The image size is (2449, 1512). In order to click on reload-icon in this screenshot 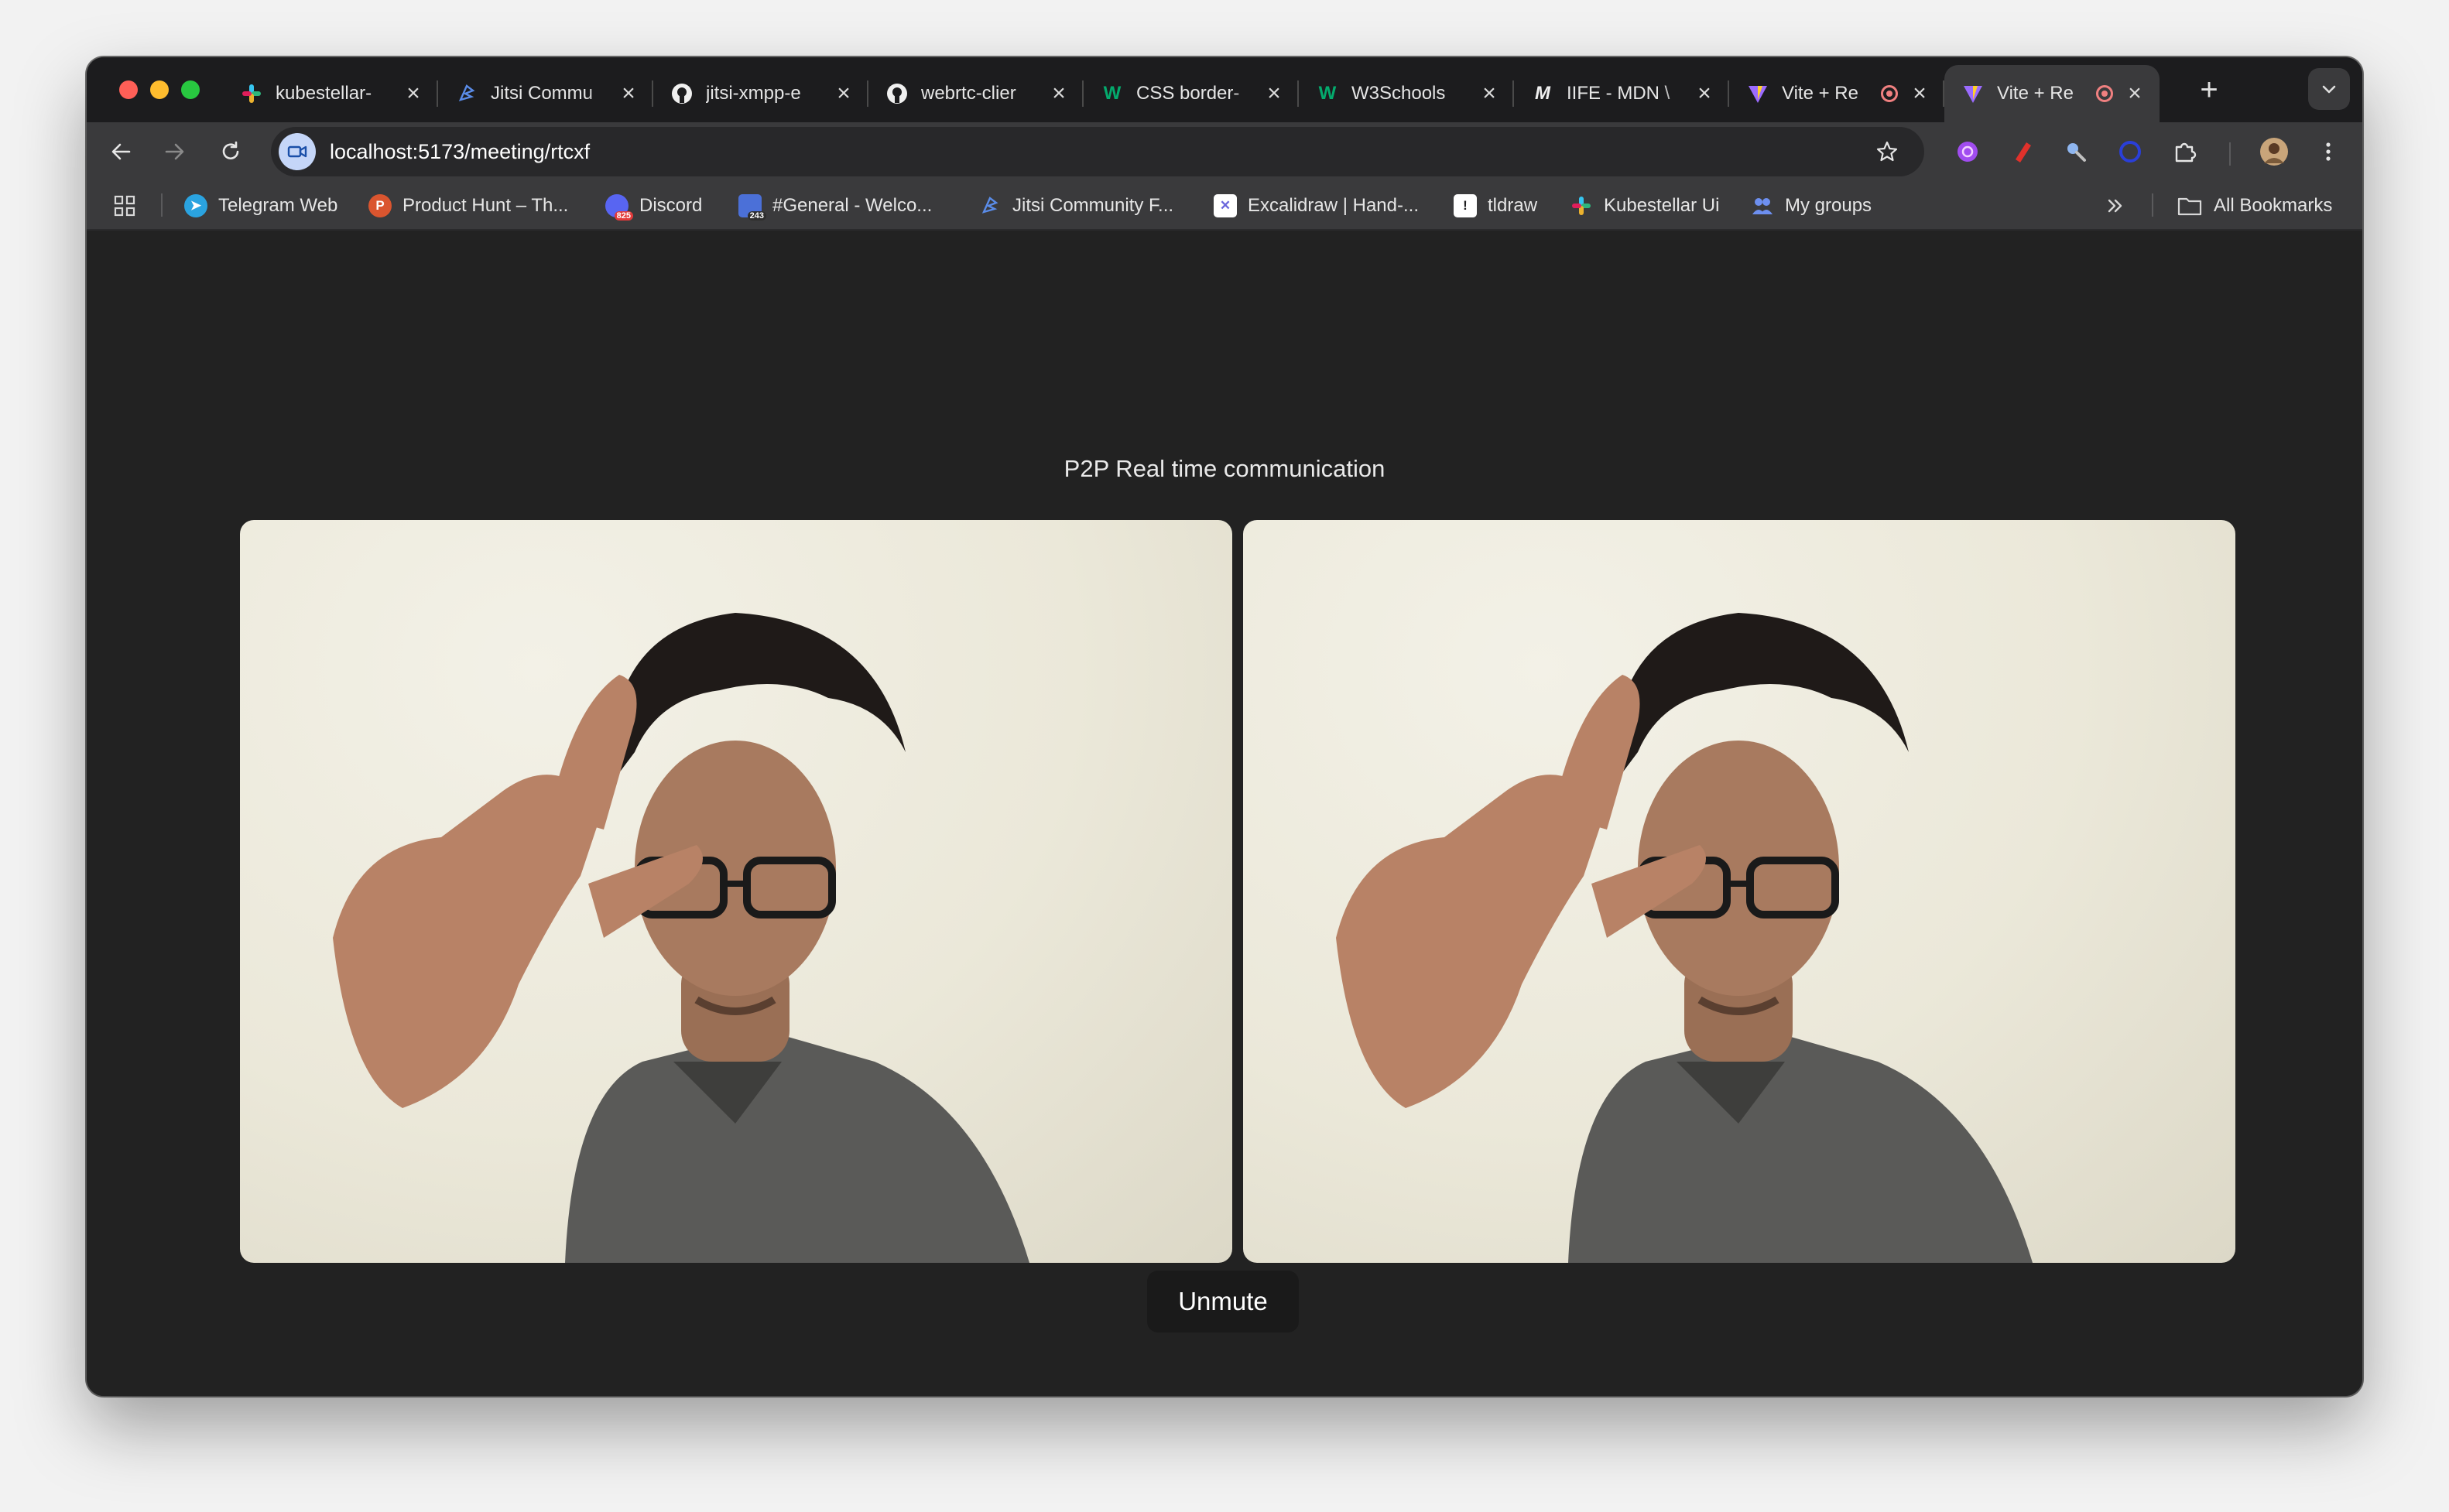, I will do `click(230, 150)`.